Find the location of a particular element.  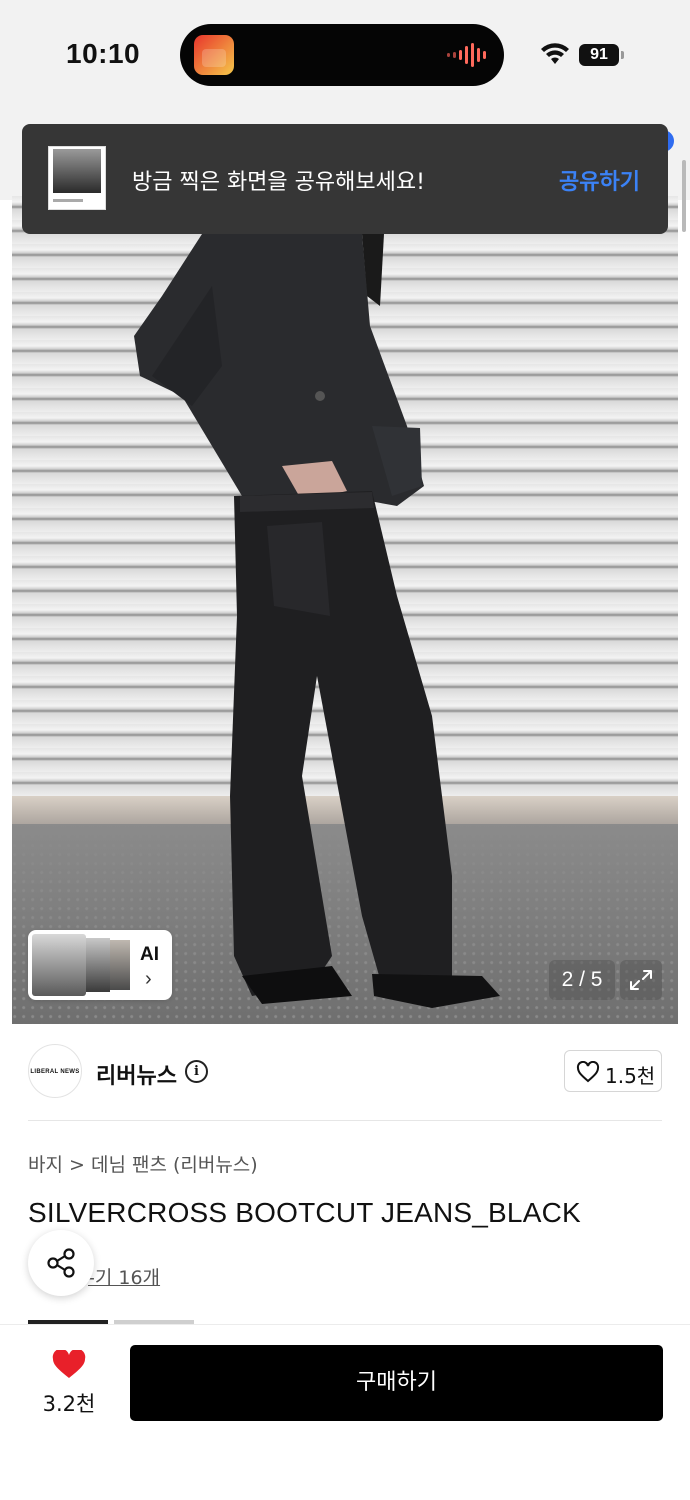

expand-icon is located at coordinates (641, 980).